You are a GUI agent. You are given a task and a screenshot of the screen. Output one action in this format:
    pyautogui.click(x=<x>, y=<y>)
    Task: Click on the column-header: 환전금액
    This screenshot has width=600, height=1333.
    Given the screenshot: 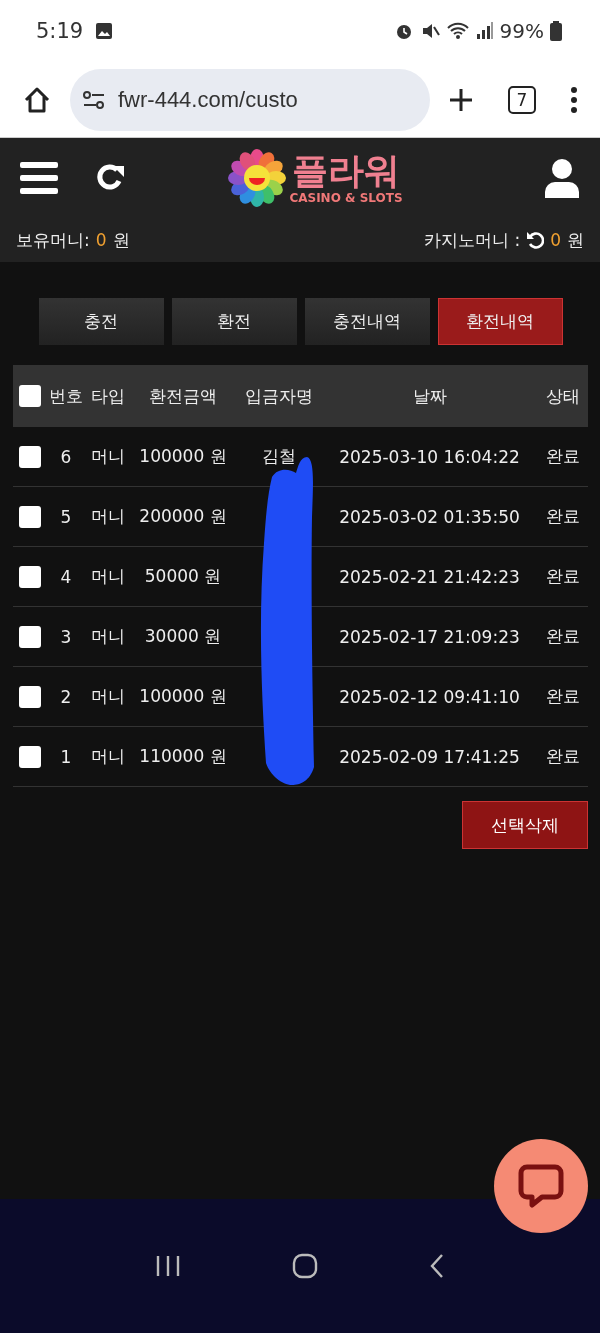 What is the action you would take?
    pyautogui.click(x=183, y=396)
    